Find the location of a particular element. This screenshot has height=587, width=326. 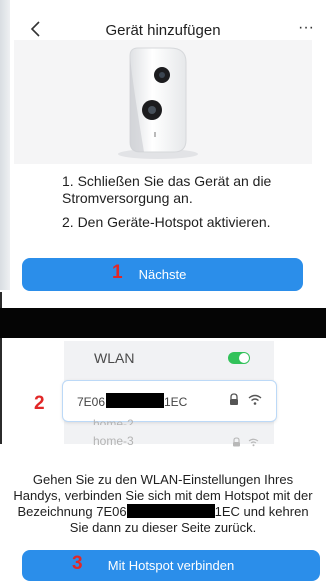

network-item-home-2: home-2 is located at coordinates (113, 422).